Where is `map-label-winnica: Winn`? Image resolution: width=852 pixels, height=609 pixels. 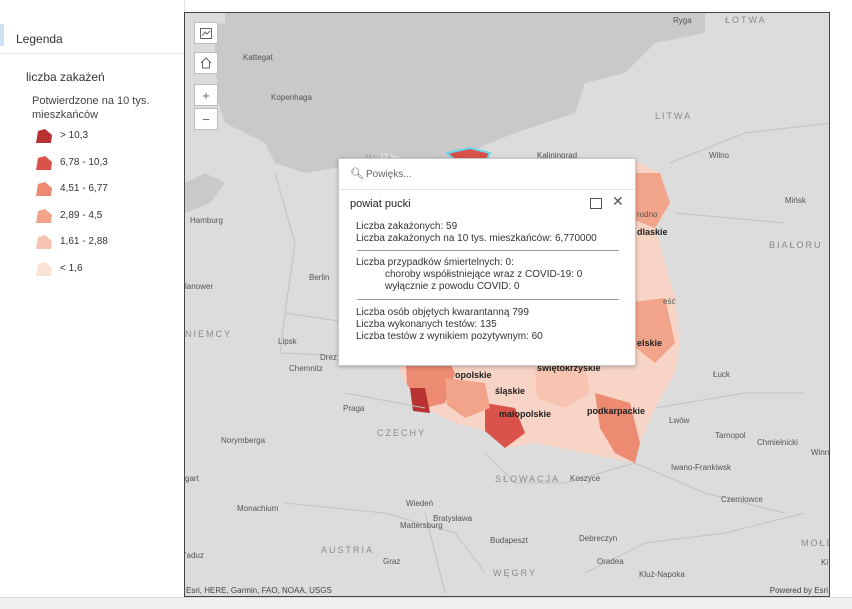
map-label-winnica: Winn is located at coordinates (820, 452).